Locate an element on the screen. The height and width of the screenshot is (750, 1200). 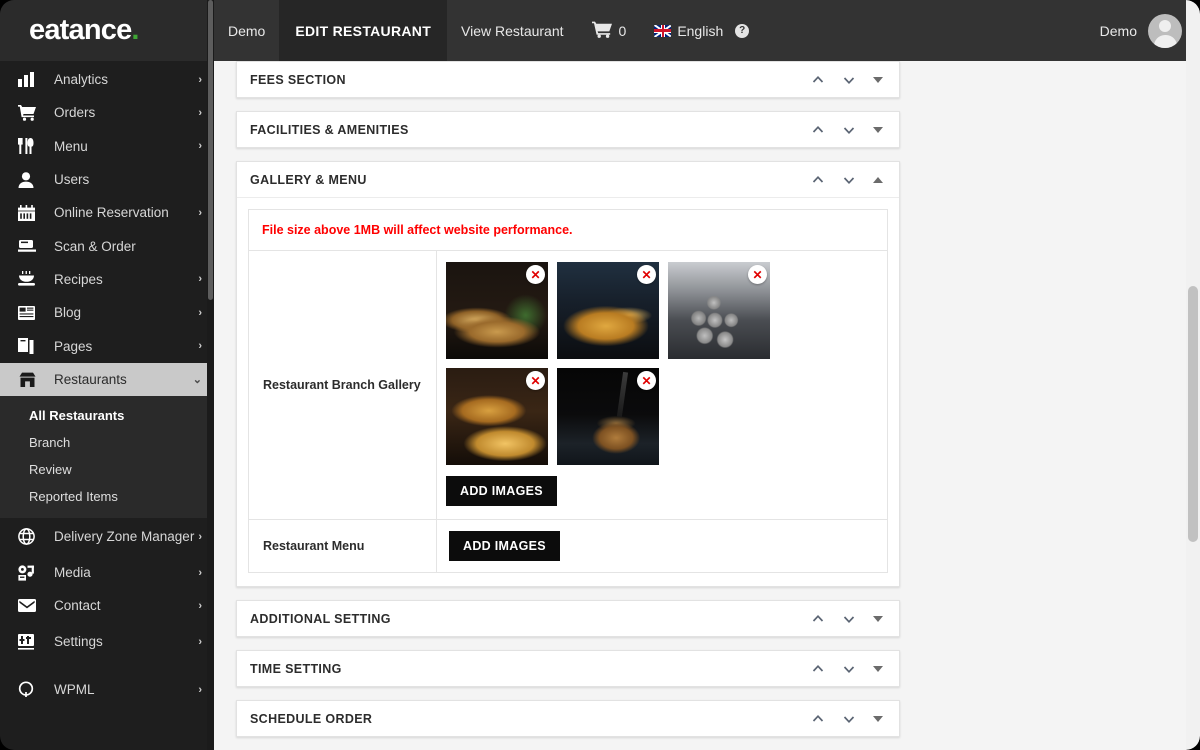
gallery-image-burger-with-fries: ✕ is located at coordinates (497, 416).